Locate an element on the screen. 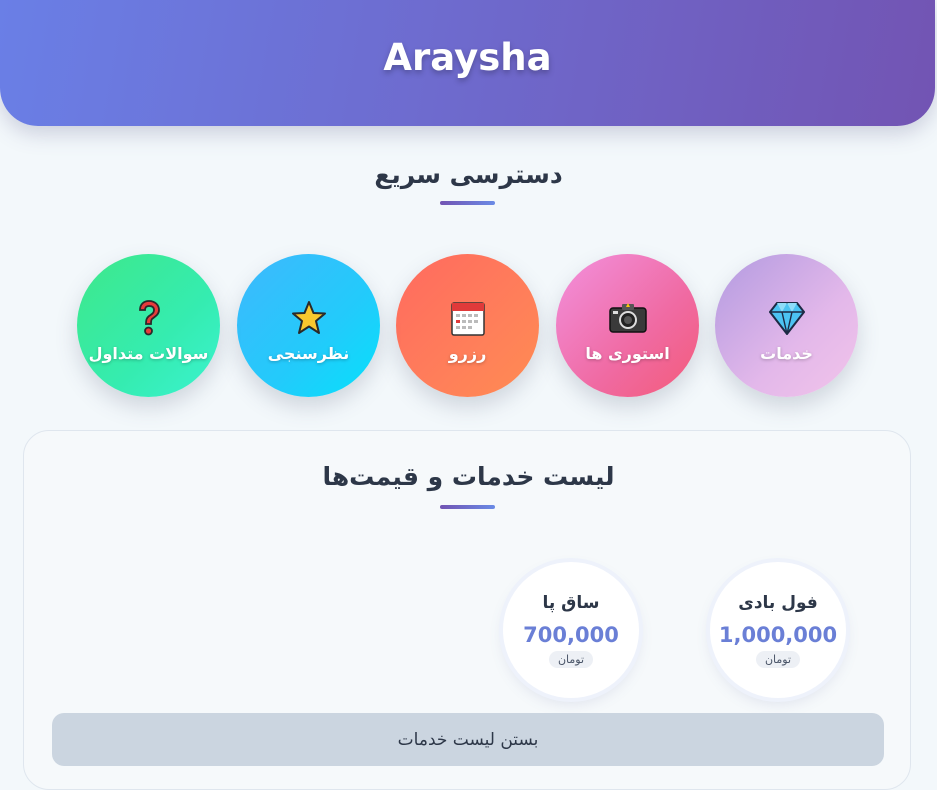 This screenshot has width=937, height=790. service-item-full-body: فول بادی 1,000,000 تومان is located at coordinates (778, 630).